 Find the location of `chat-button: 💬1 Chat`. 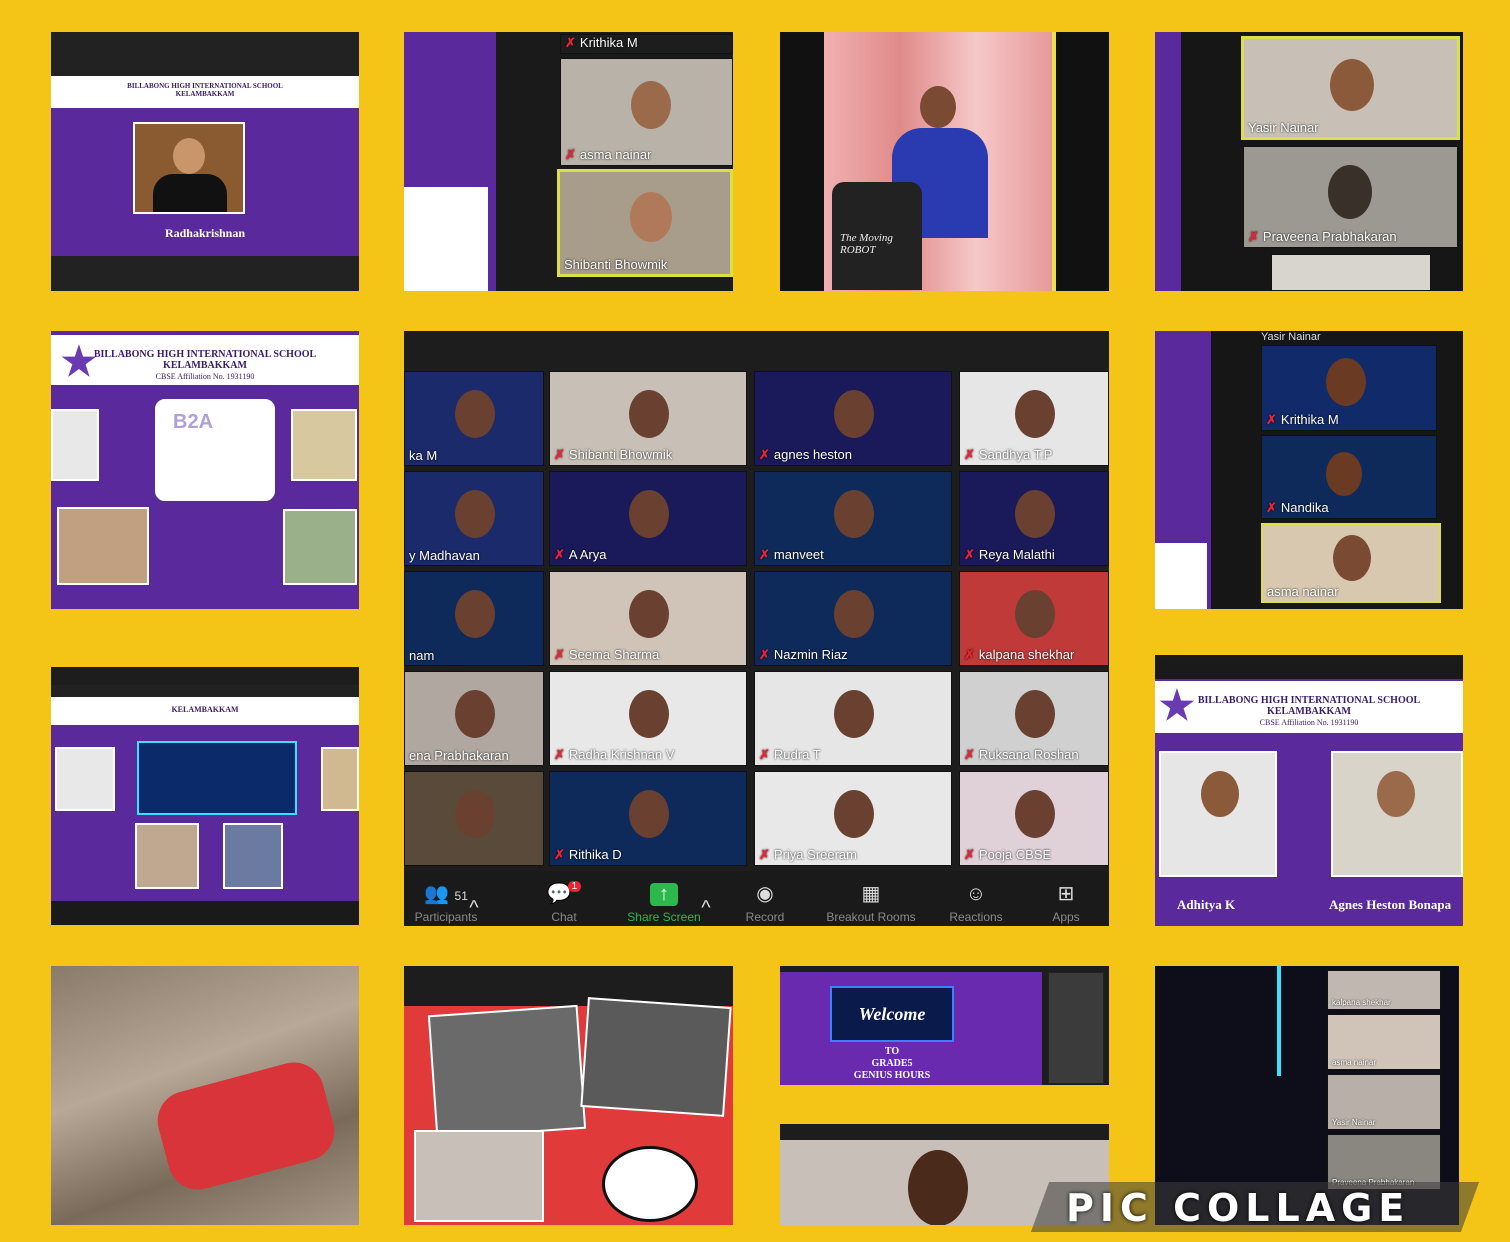

chat-button: 💬1 Chat is located at coordinates (564, 902).